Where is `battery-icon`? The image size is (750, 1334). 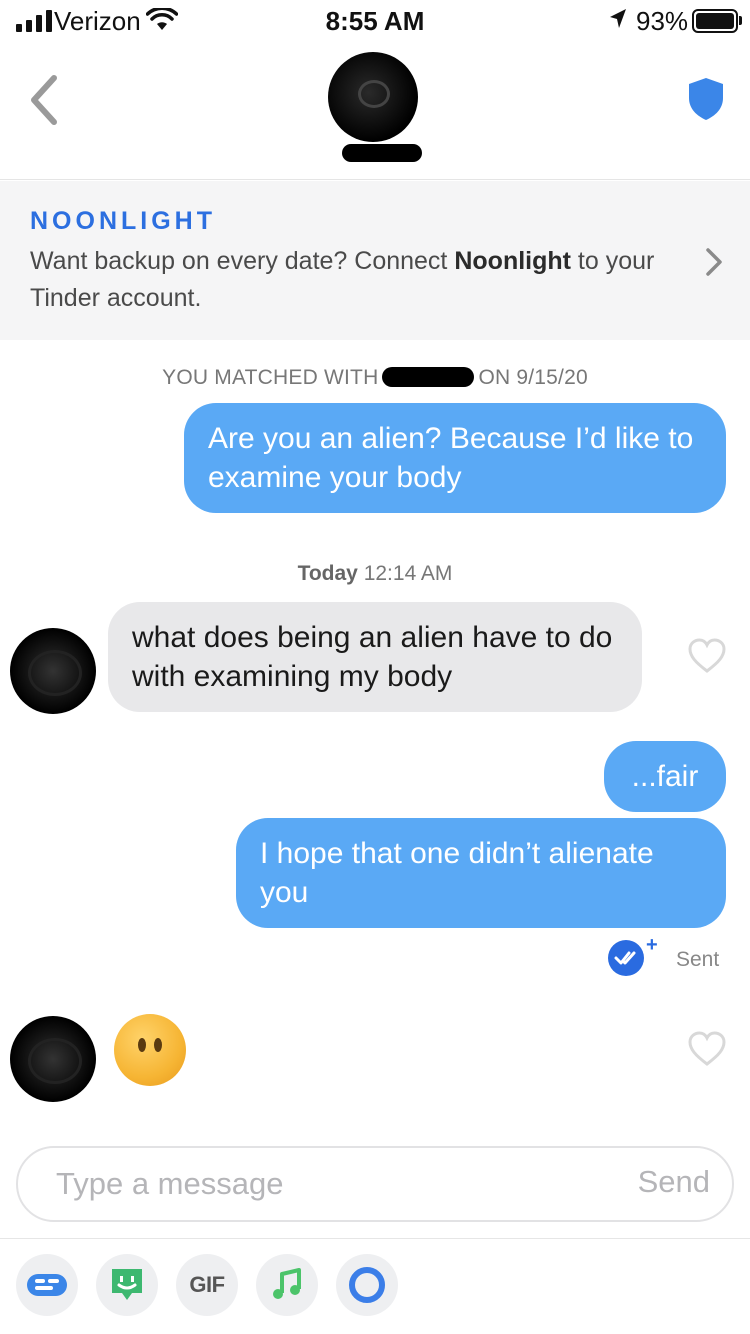
battery-icon is located at coordinates (715, 21).